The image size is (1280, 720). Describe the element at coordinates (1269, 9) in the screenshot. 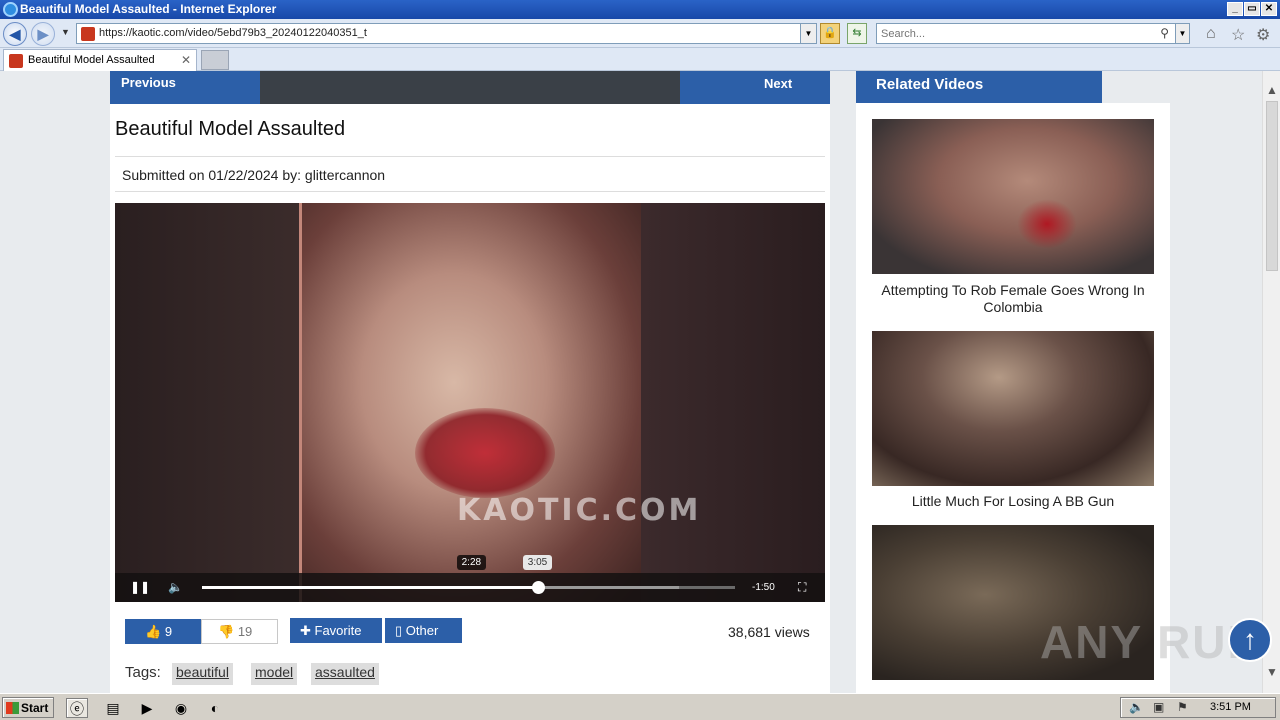

I see `close-window-button: ✕` at that location.